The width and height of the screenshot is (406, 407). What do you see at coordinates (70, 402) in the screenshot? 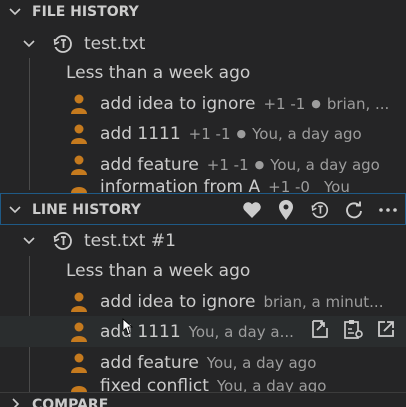
I see `compare-title: COMPARE` at bounding box center [70, 402].